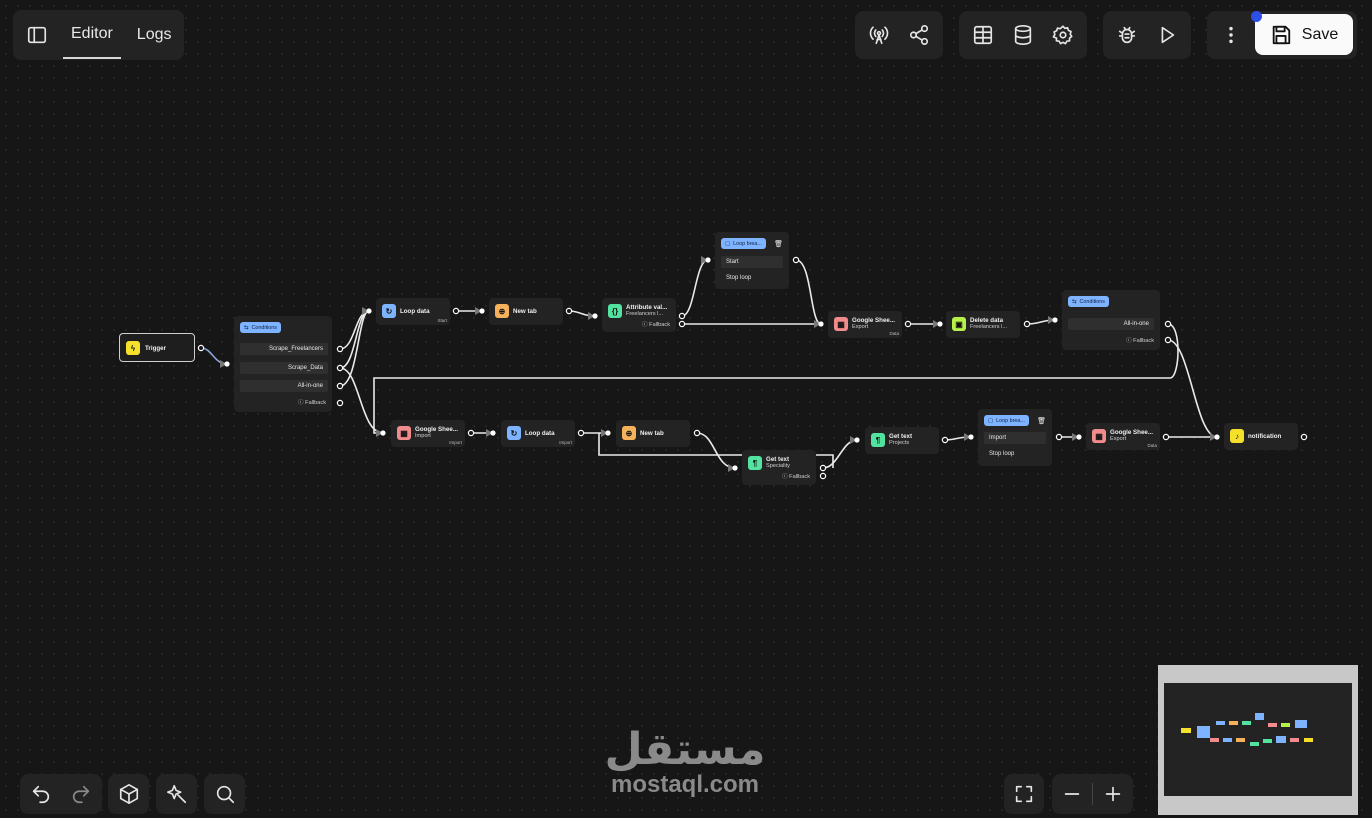 This screenshot has height=818, width=1372. Describe the element at coordinates (526, 311) in the screenshot. I see `new-tab-node-1: ⊕ New tab` at that location.